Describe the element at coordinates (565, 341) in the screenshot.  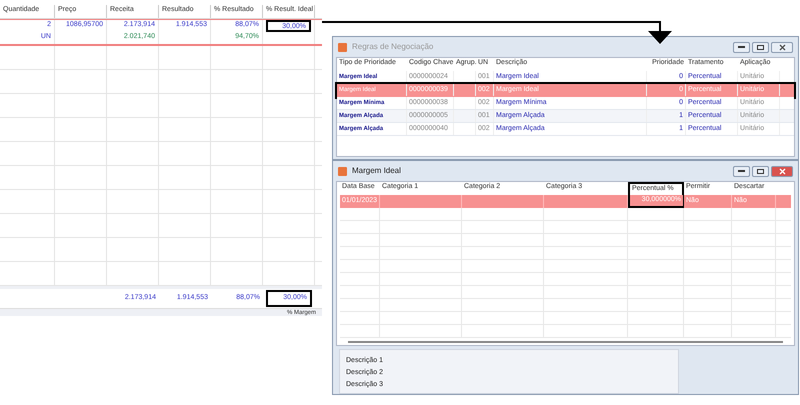
I see `horizontal-scrollbar` at that location.